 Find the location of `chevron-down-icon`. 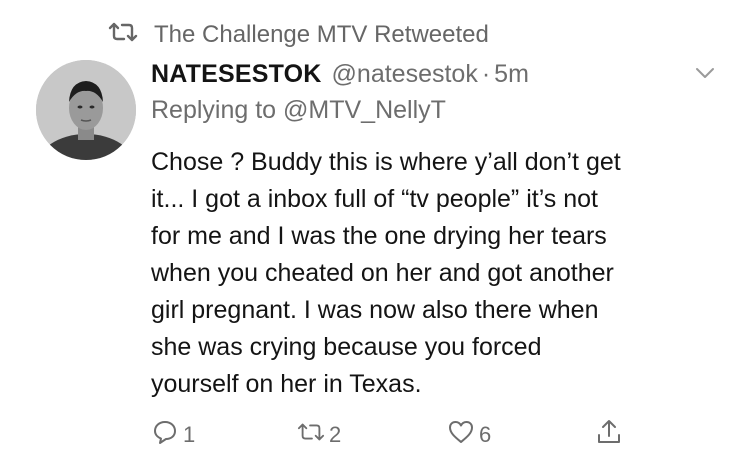

chevron-down-icon is located at coordinates (705, 73).